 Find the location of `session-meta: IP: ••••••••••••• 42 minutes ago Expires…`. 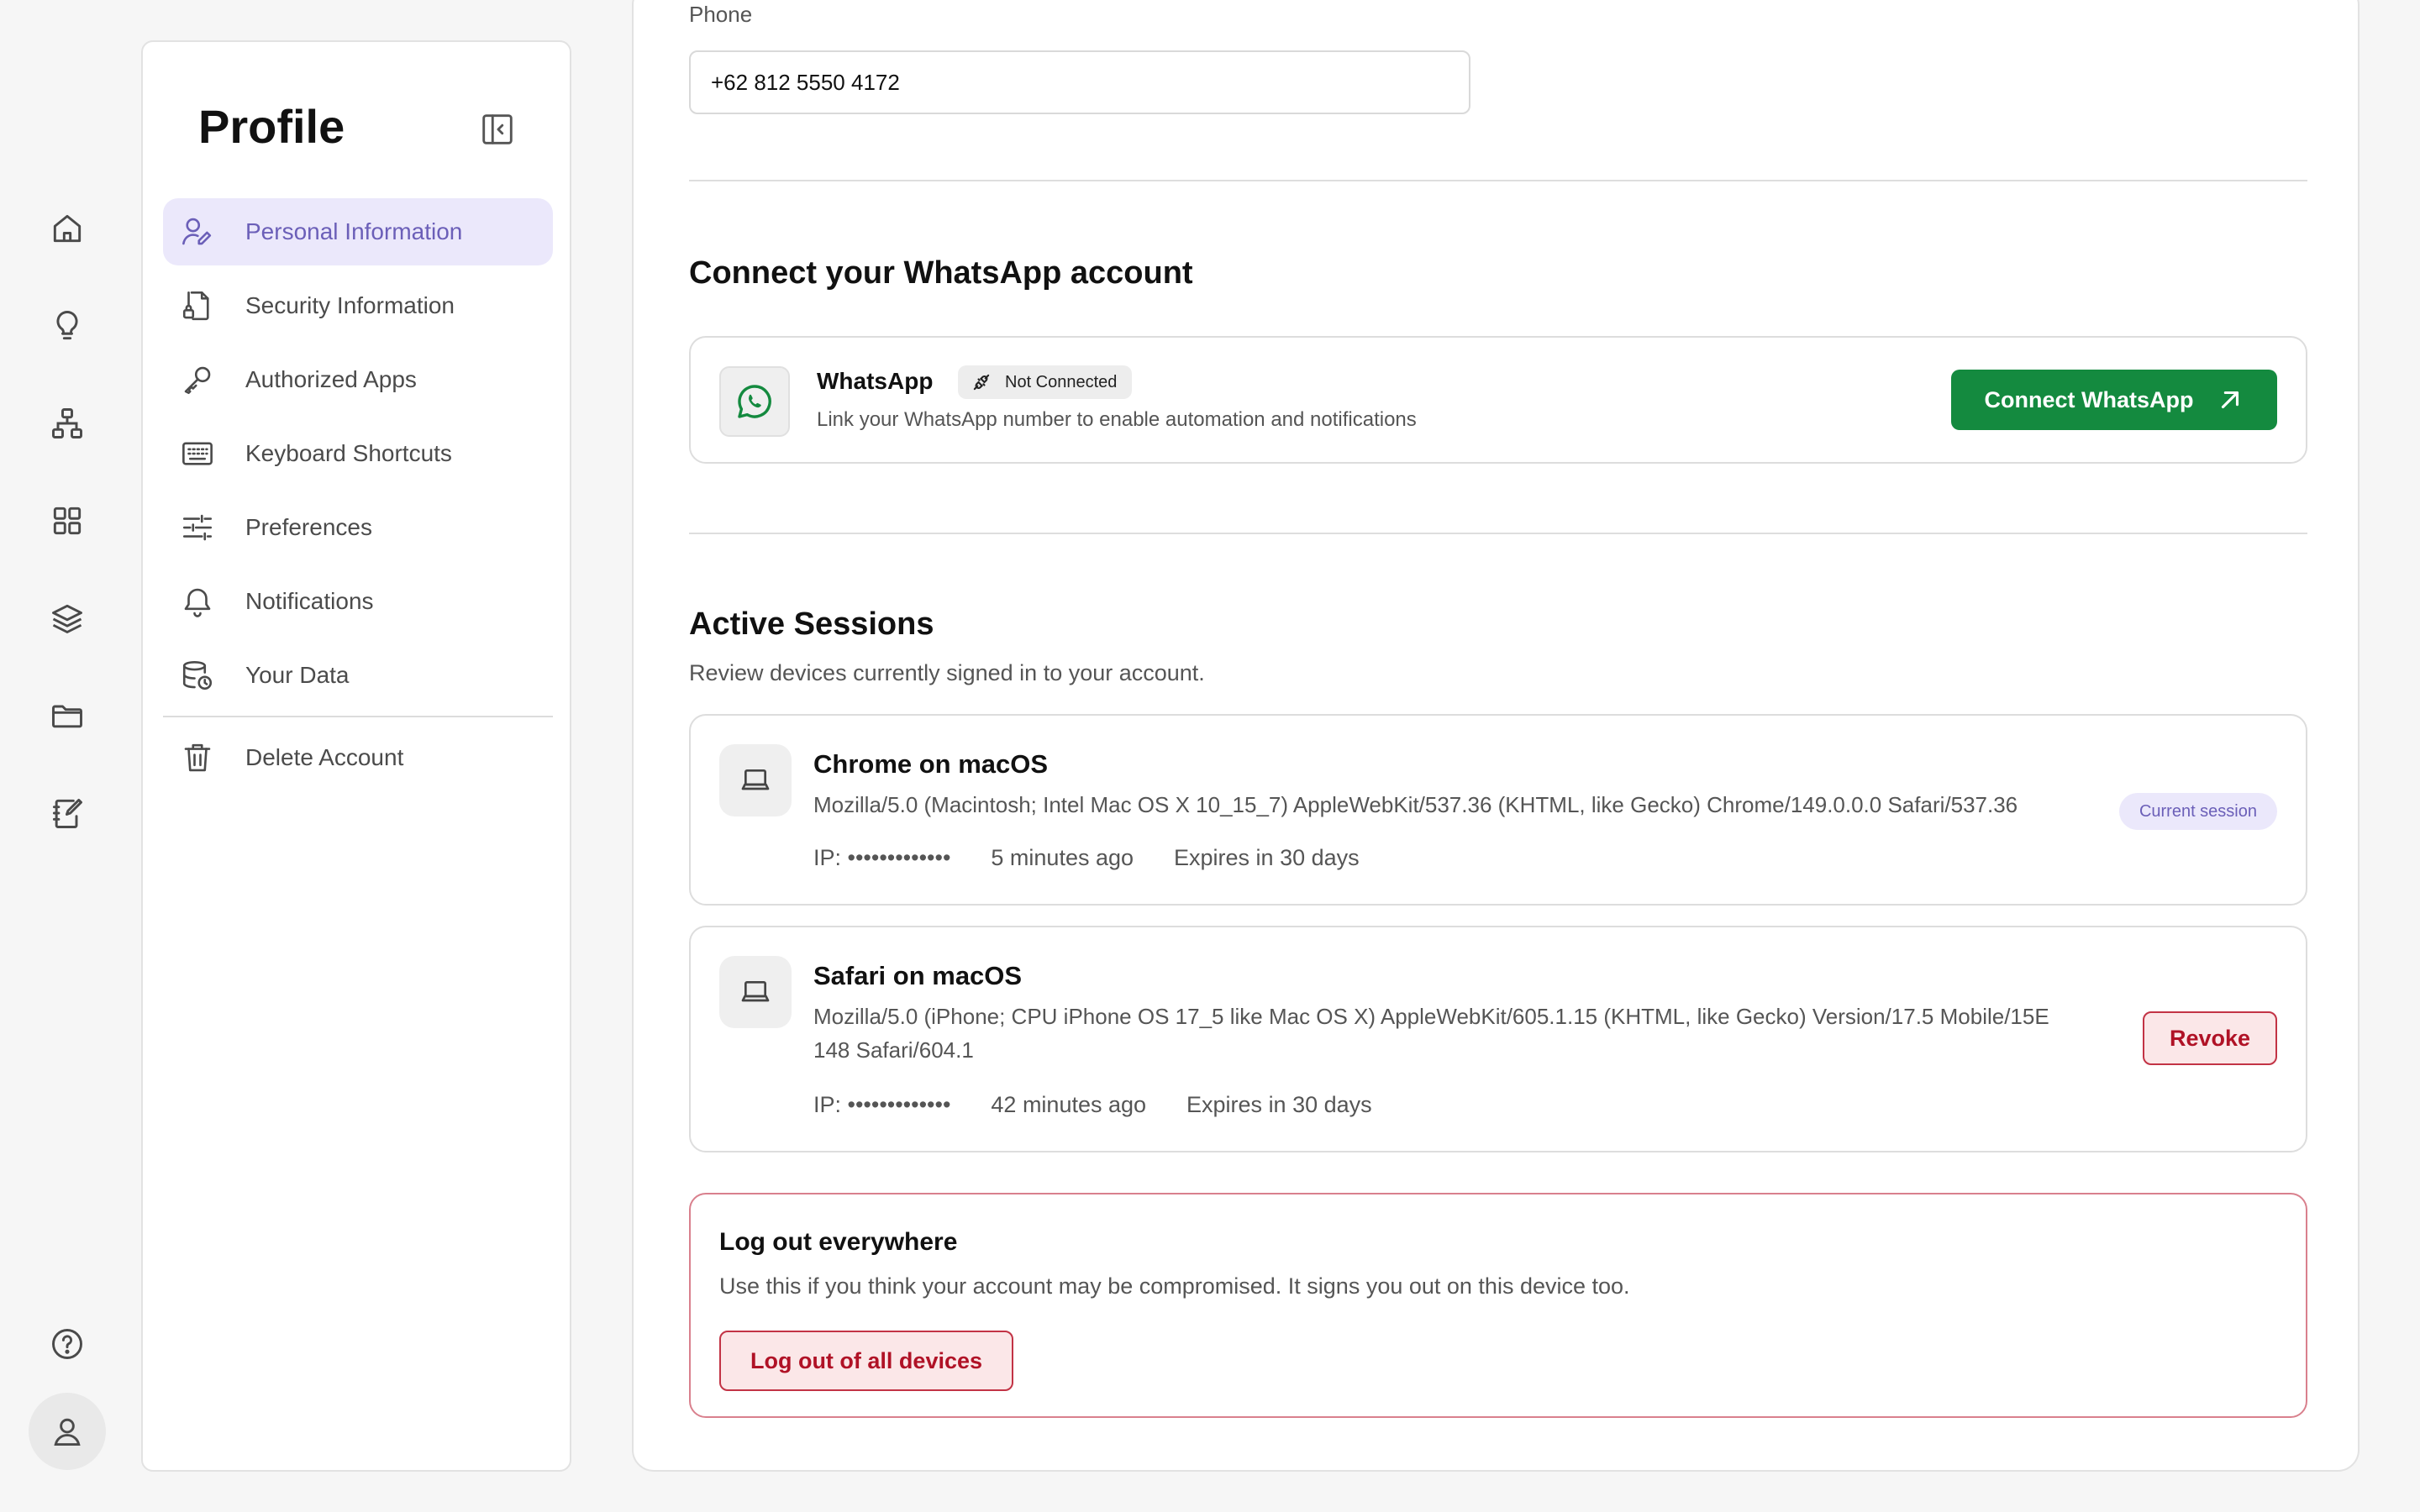

session-meta: IP: ••••••••••••• 42 minutes ago Expires… is located at coordinates (1113, 1105).